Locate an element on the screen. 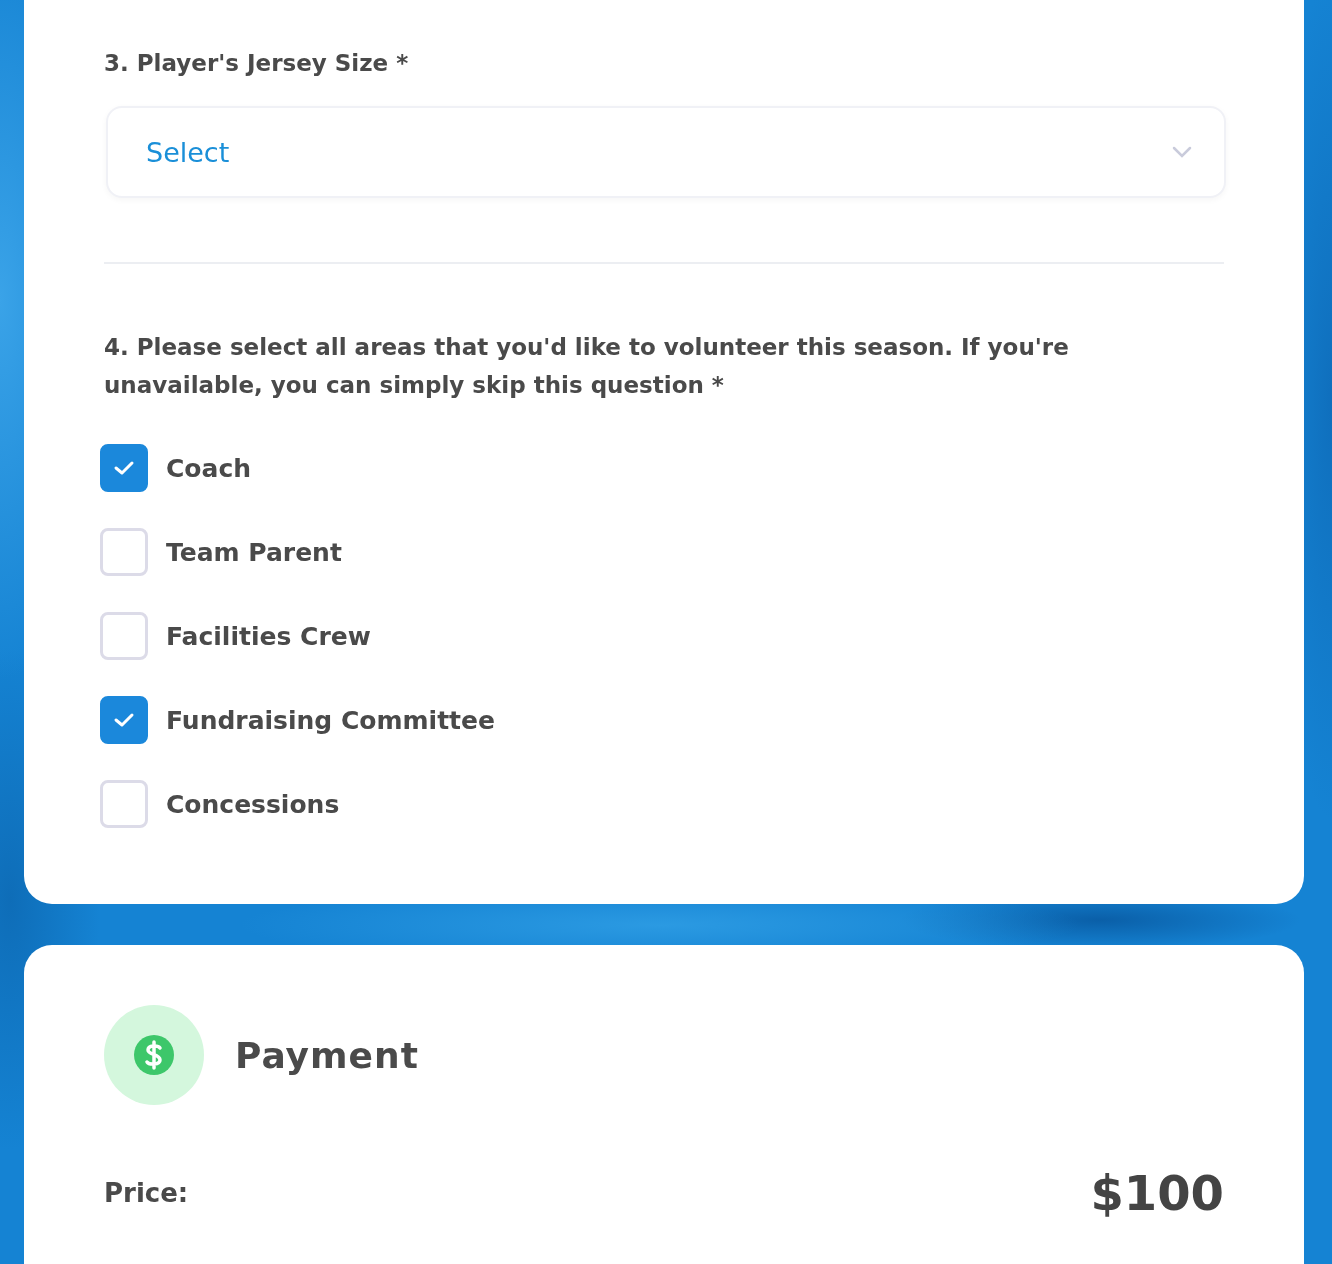  option-label: Fundraising Committee is located at coordinates (330, 720).